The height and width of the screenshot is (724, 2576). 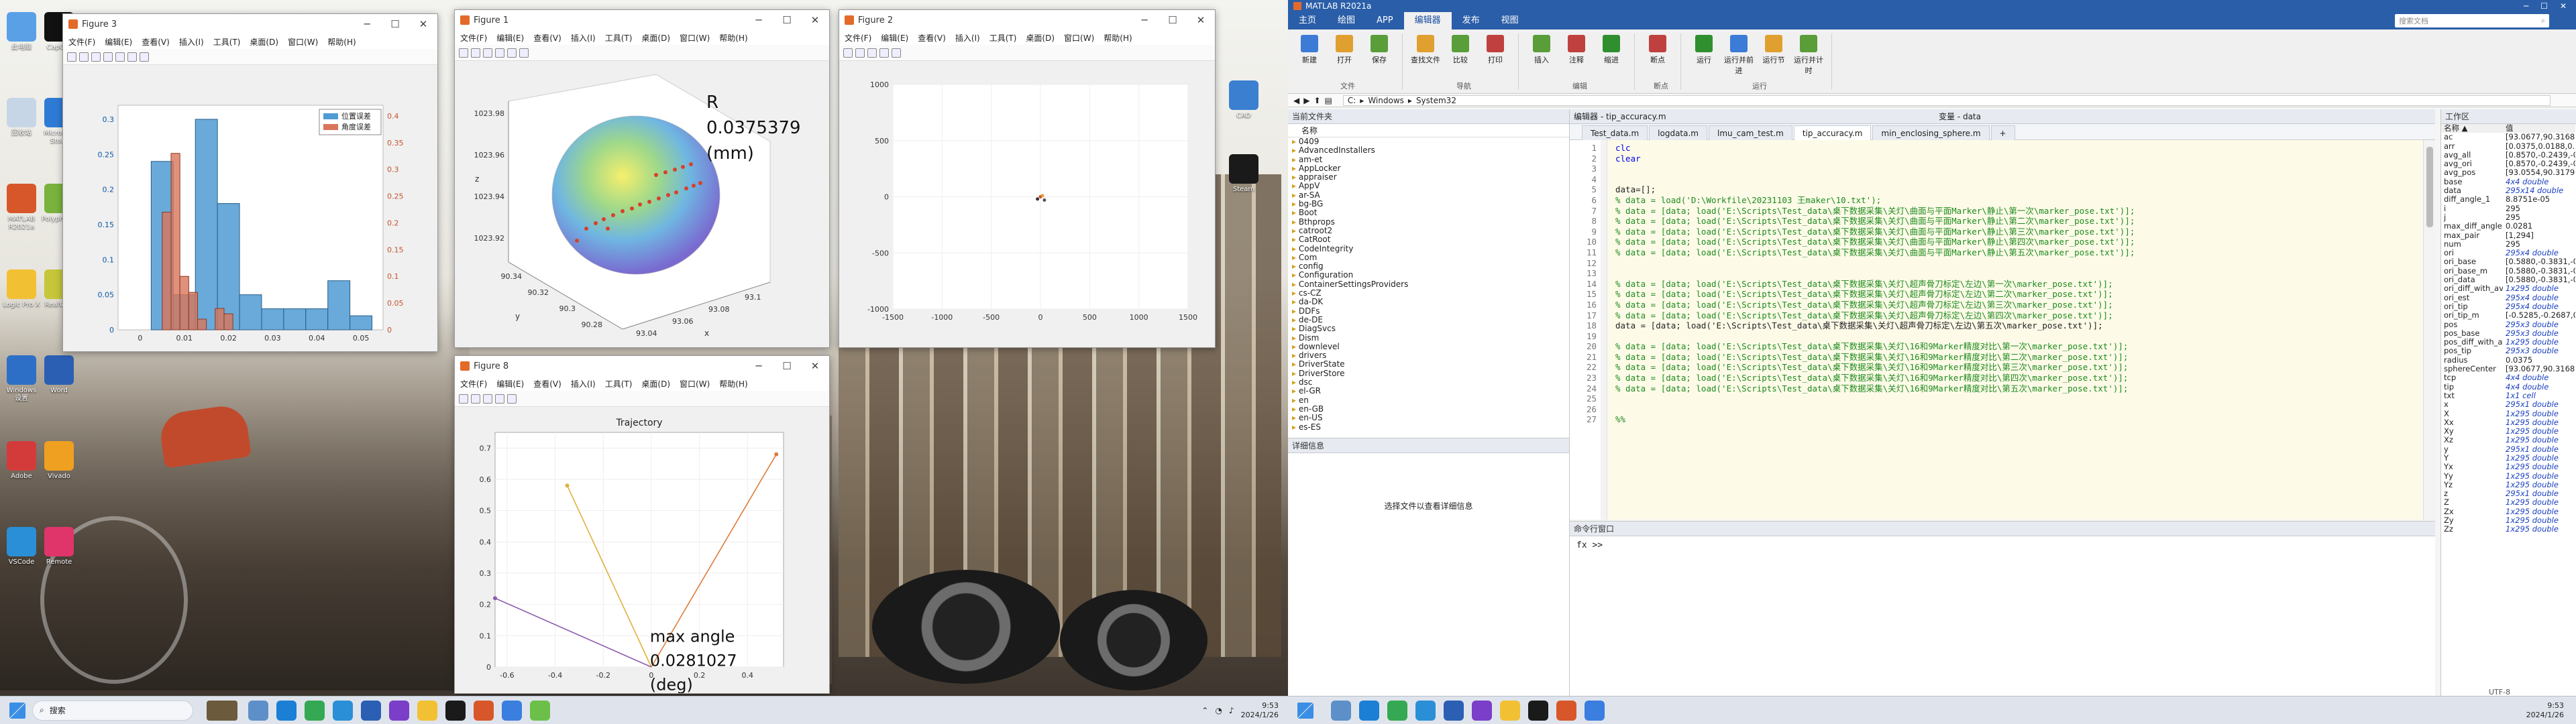 I want to click on pan-icon, so click(x=132, y=57).